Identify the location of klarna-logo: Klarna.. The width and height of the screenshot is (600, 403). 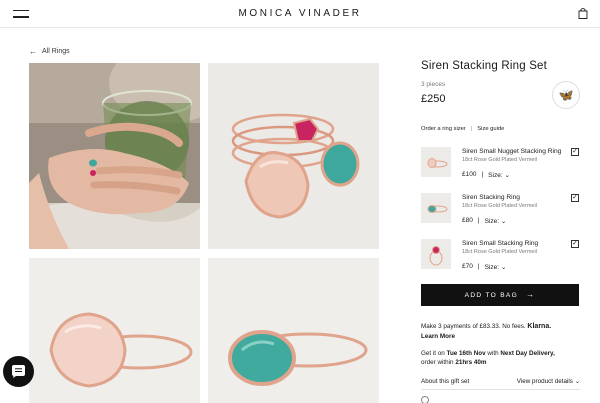
(539, 326).